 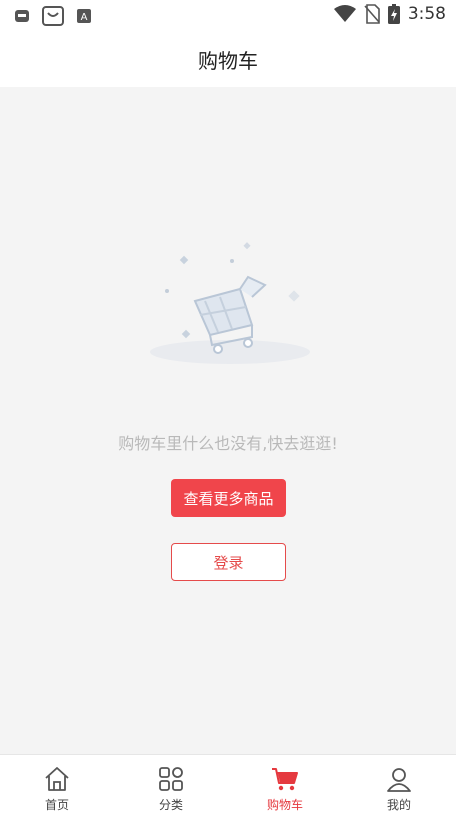 I want to click on status-bar: A 3:58, so click(x=228, y=16).